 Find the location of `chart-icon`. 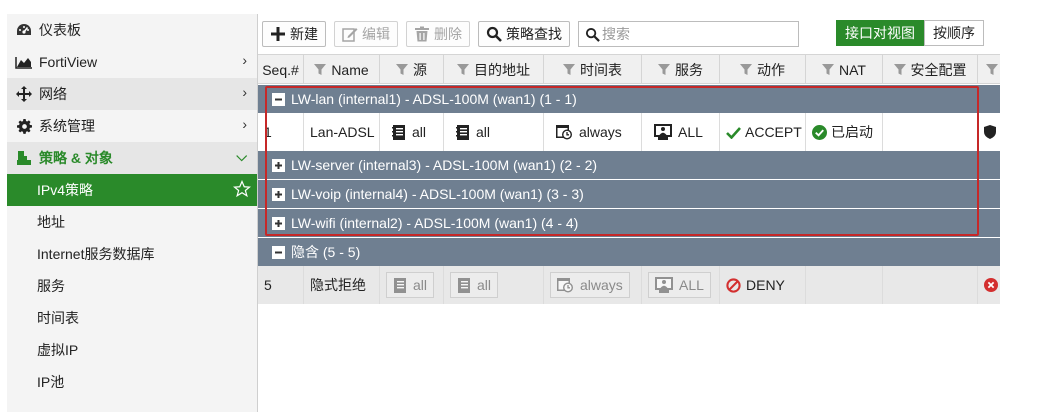

chart-icon is located at coordinates (24, 62).